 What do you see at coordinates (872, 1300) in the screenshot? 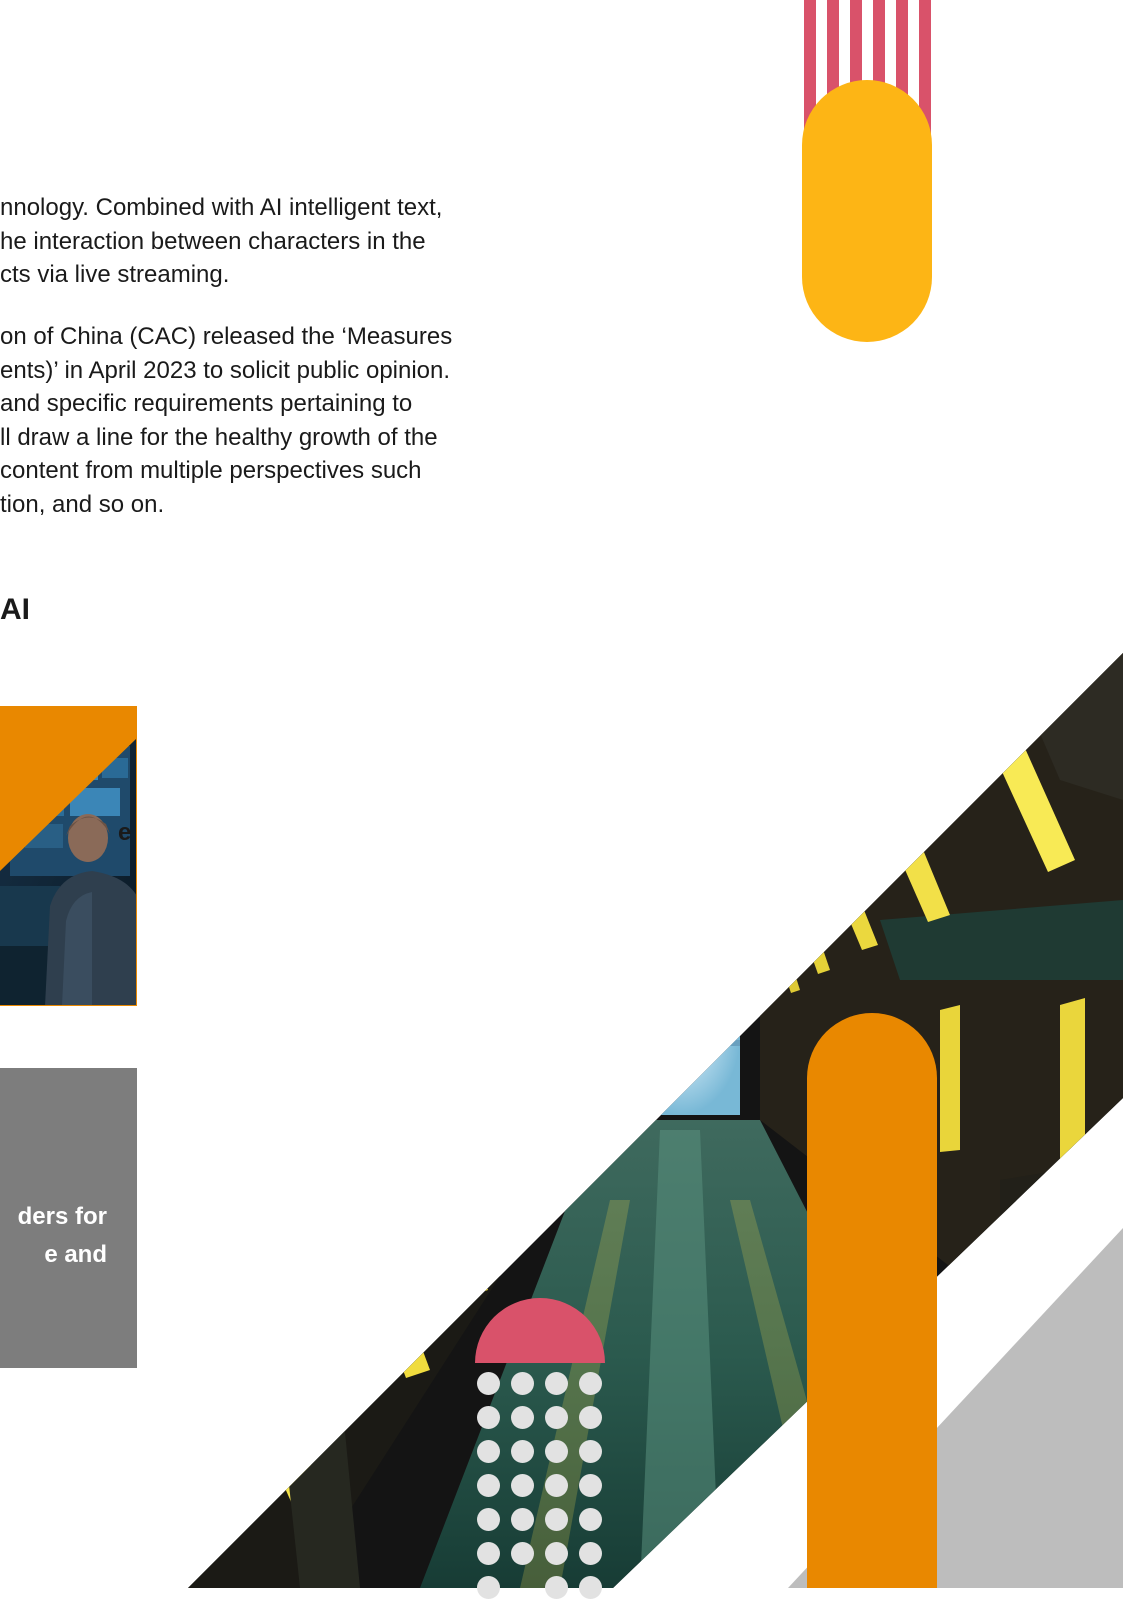
I see `orange-pill-decoration` at bounding box center [872, 1300].